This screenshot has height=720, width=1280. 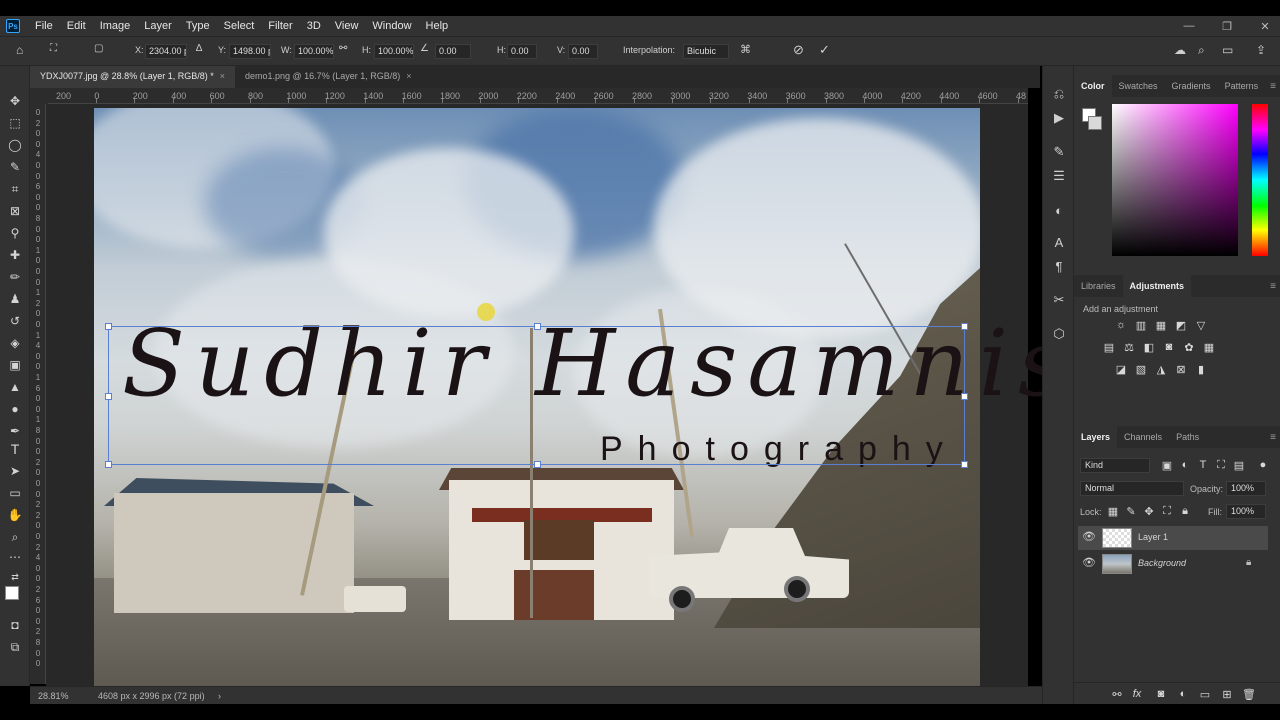 I want to click on menu-window: Window, so click(x=391, y=26).